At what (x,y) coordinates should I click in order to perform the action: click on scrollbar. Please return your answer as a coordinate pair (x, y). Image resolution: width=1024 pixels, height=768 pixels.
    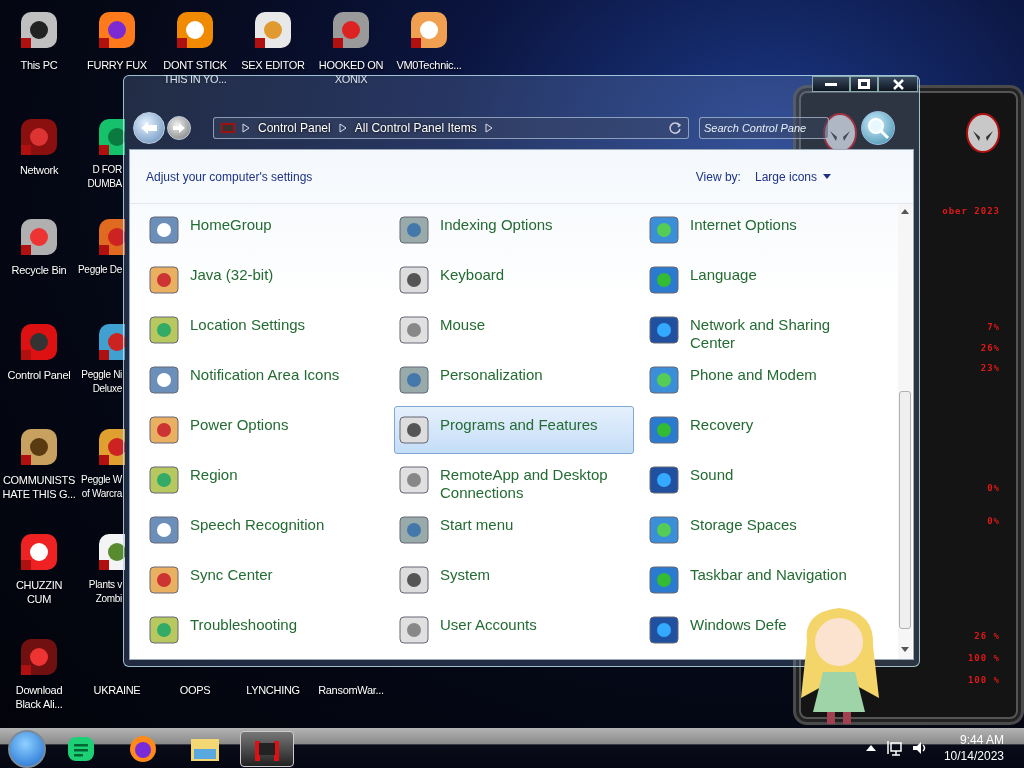
    Looking at the image, I should click on (905, 431).